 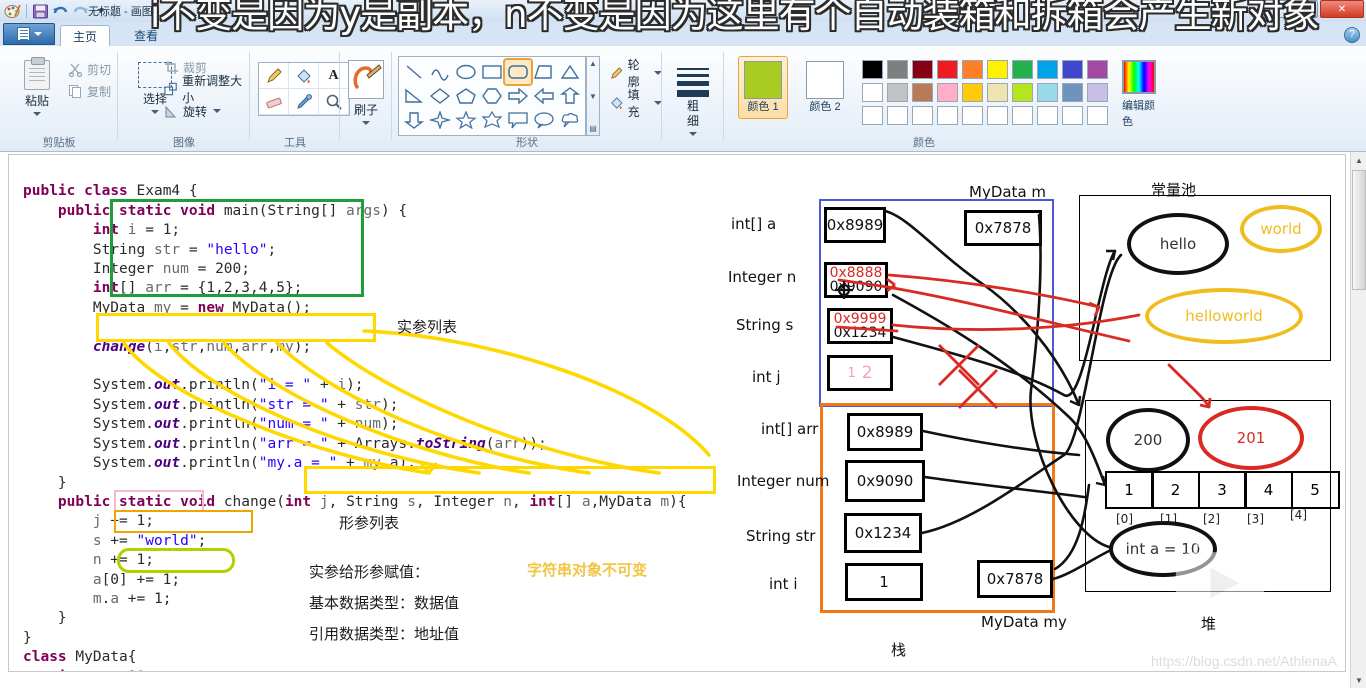 I want to click on shape-gallery-scrollbar: ▲ ▼ ▤, so click(x=593, y=96).